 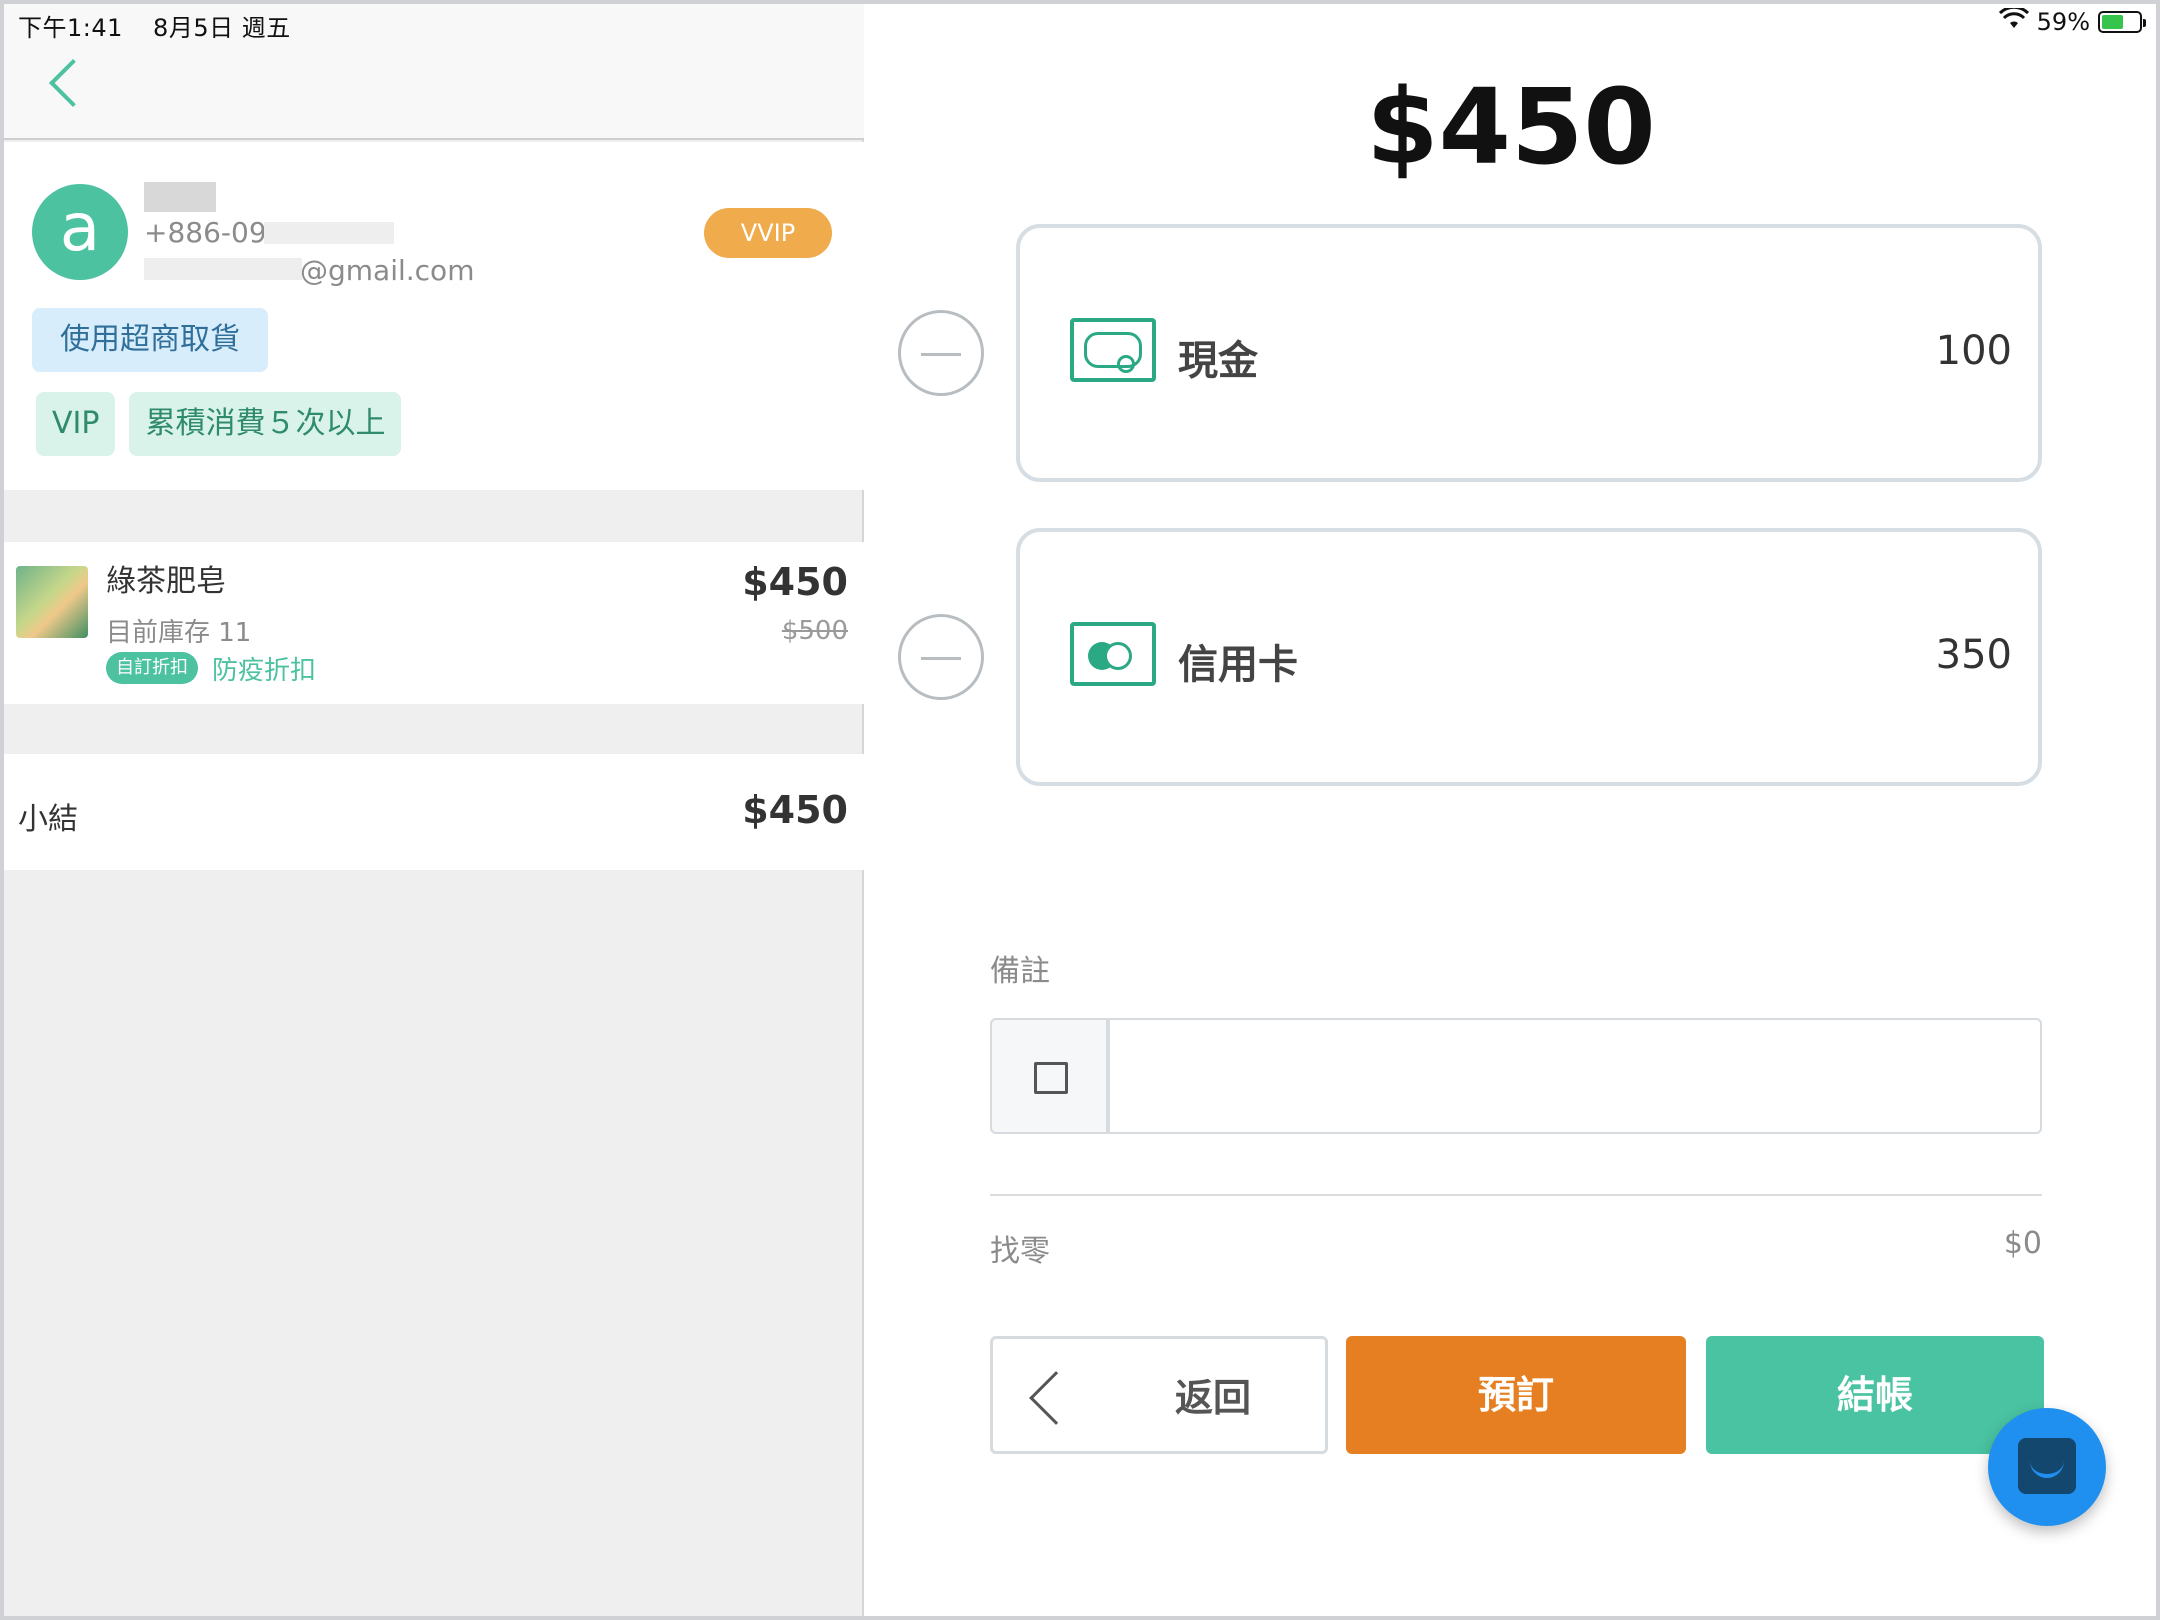 I want to click on reserve-button: 預訂, so click(x=1516, y=1395).